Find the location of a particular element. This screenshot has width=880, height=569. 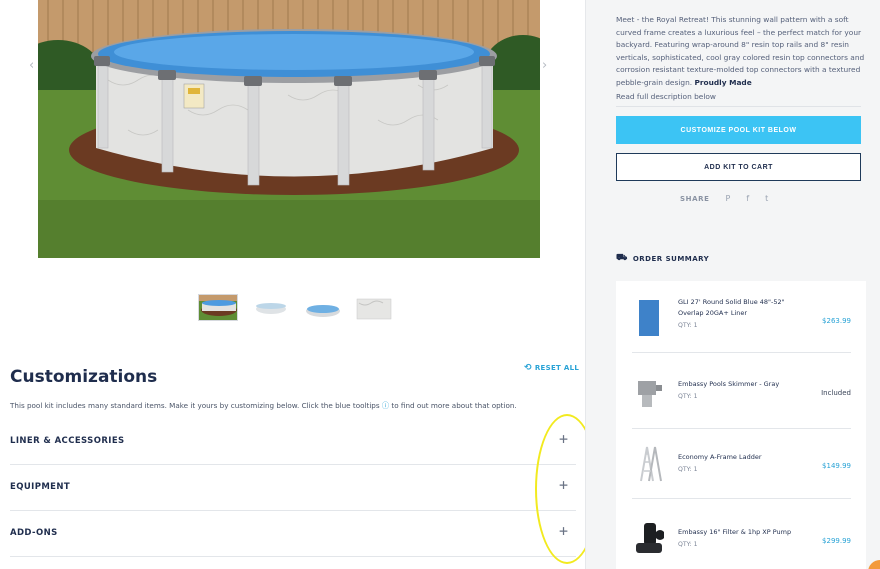

order-item: Economy A-Frame Ladder QTY: 1 $149.99 is located at coordinates (741, 463).